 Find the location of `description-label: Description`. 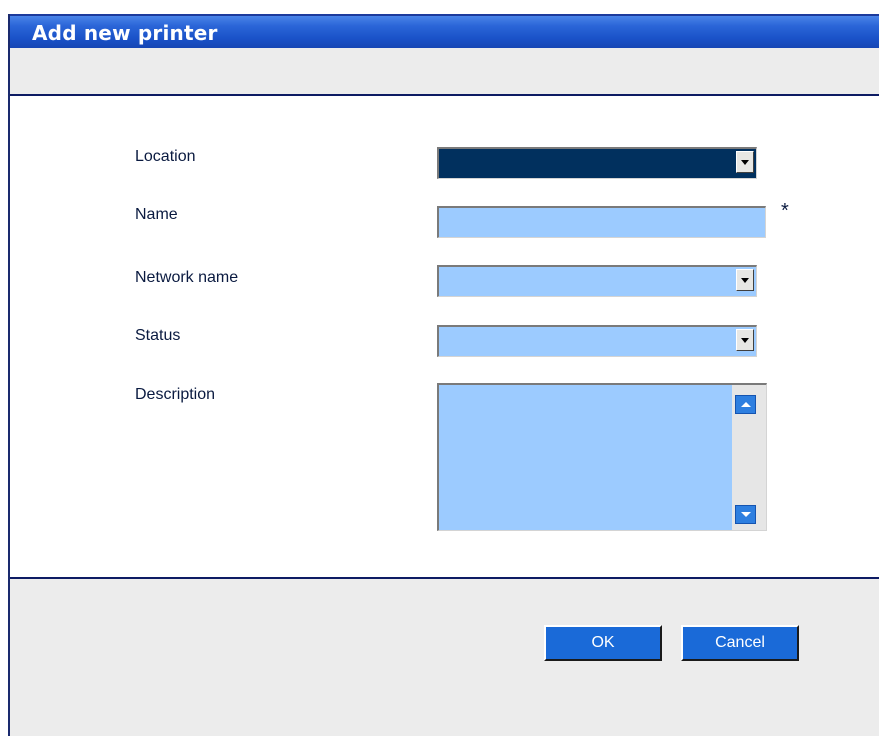

description-label: Description is located at coordinates (175, 394).